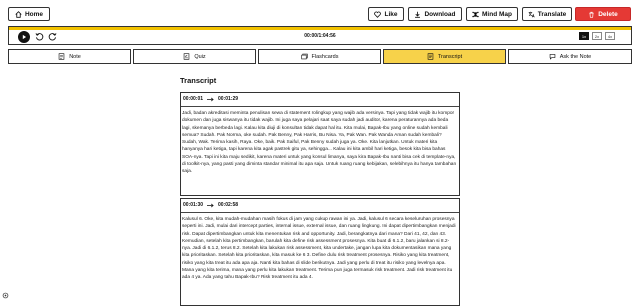 The width and height of the screenshot is (640, 306). I want to click on flashcards-icon, so click(304, 56).